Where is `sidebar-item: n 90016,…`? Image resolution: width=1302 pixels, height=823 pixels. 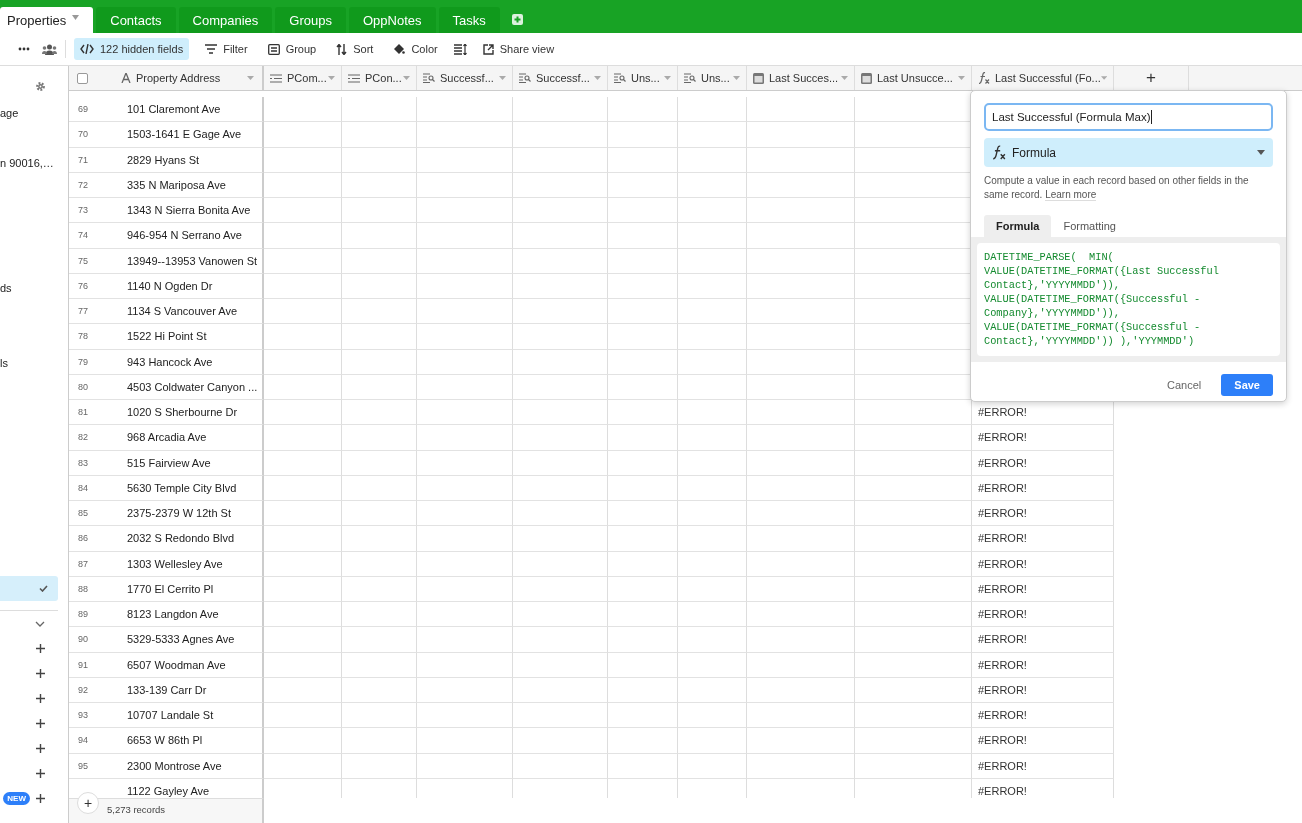 sidebar-item: n 90016,… is located at coordinates (27, 162).